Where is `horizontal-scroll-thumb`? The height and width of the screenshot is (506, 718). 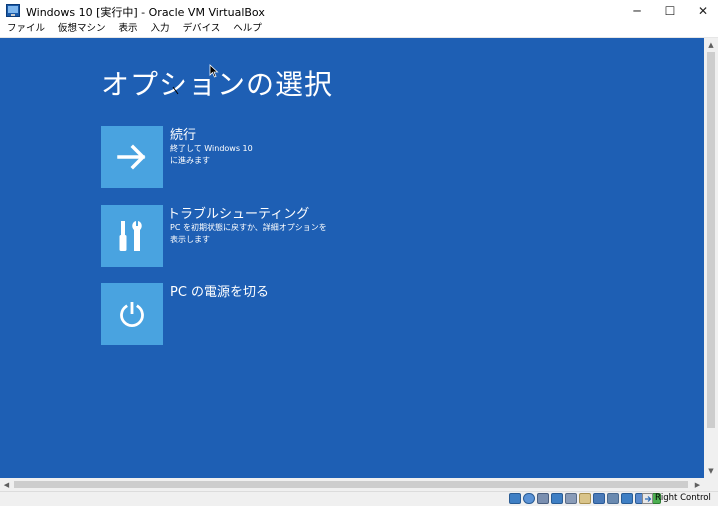 horizontal-scroll-thumb is located at coordinates (351, 484).